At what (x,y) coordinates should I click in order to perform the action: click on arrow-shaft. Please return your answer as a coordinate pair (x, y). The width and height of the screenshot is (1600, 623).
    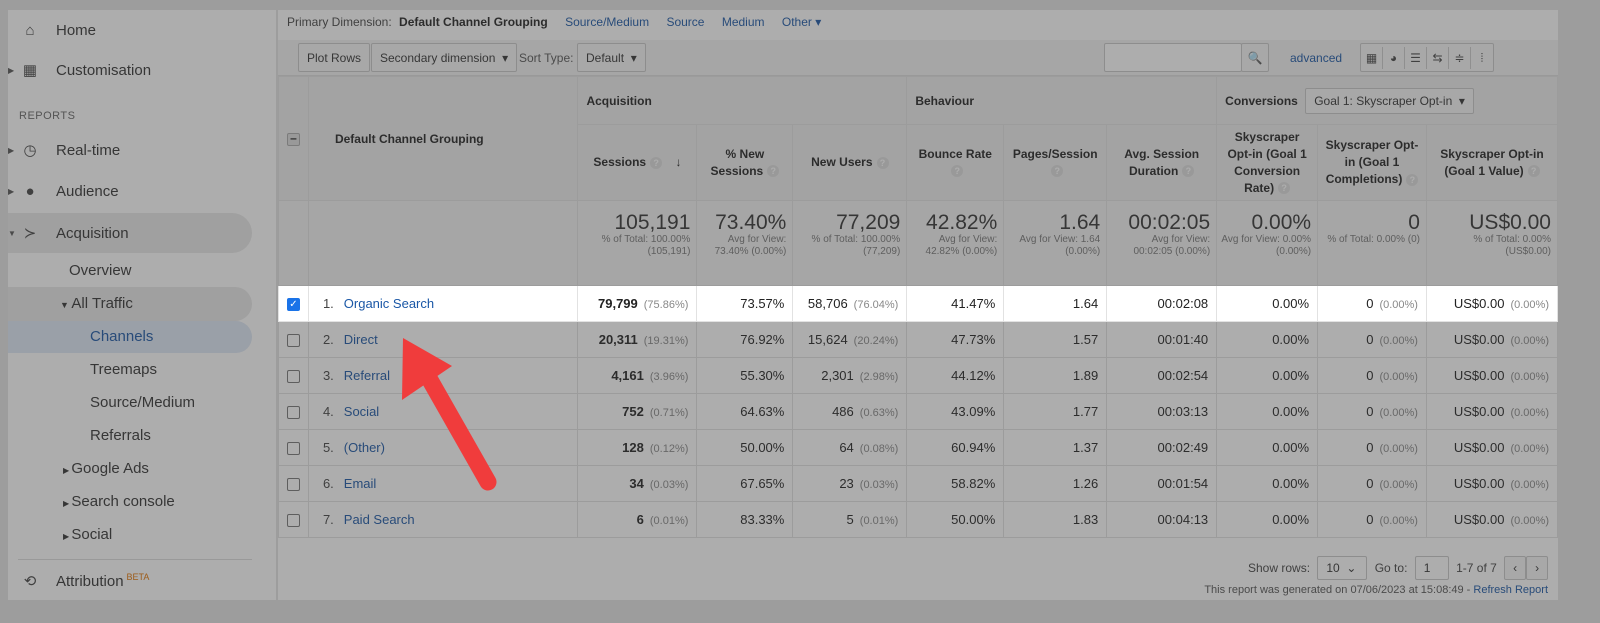
    Looking at the image, I should click on (459, 431).